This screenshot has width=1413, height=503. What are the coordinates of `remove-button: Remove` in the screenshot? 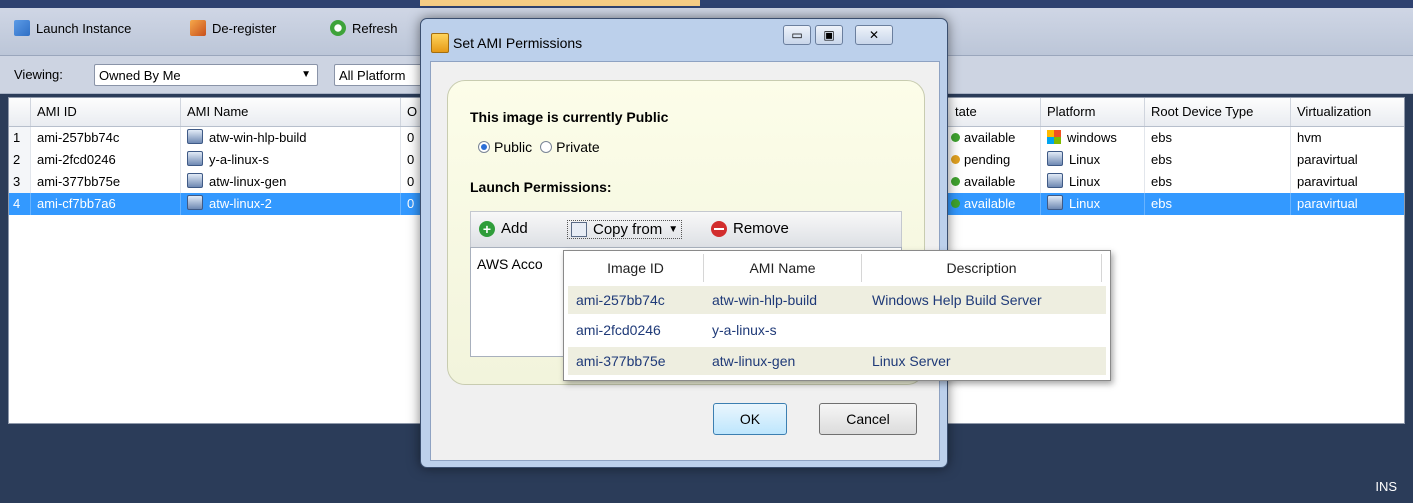 It's located at (750, 228).